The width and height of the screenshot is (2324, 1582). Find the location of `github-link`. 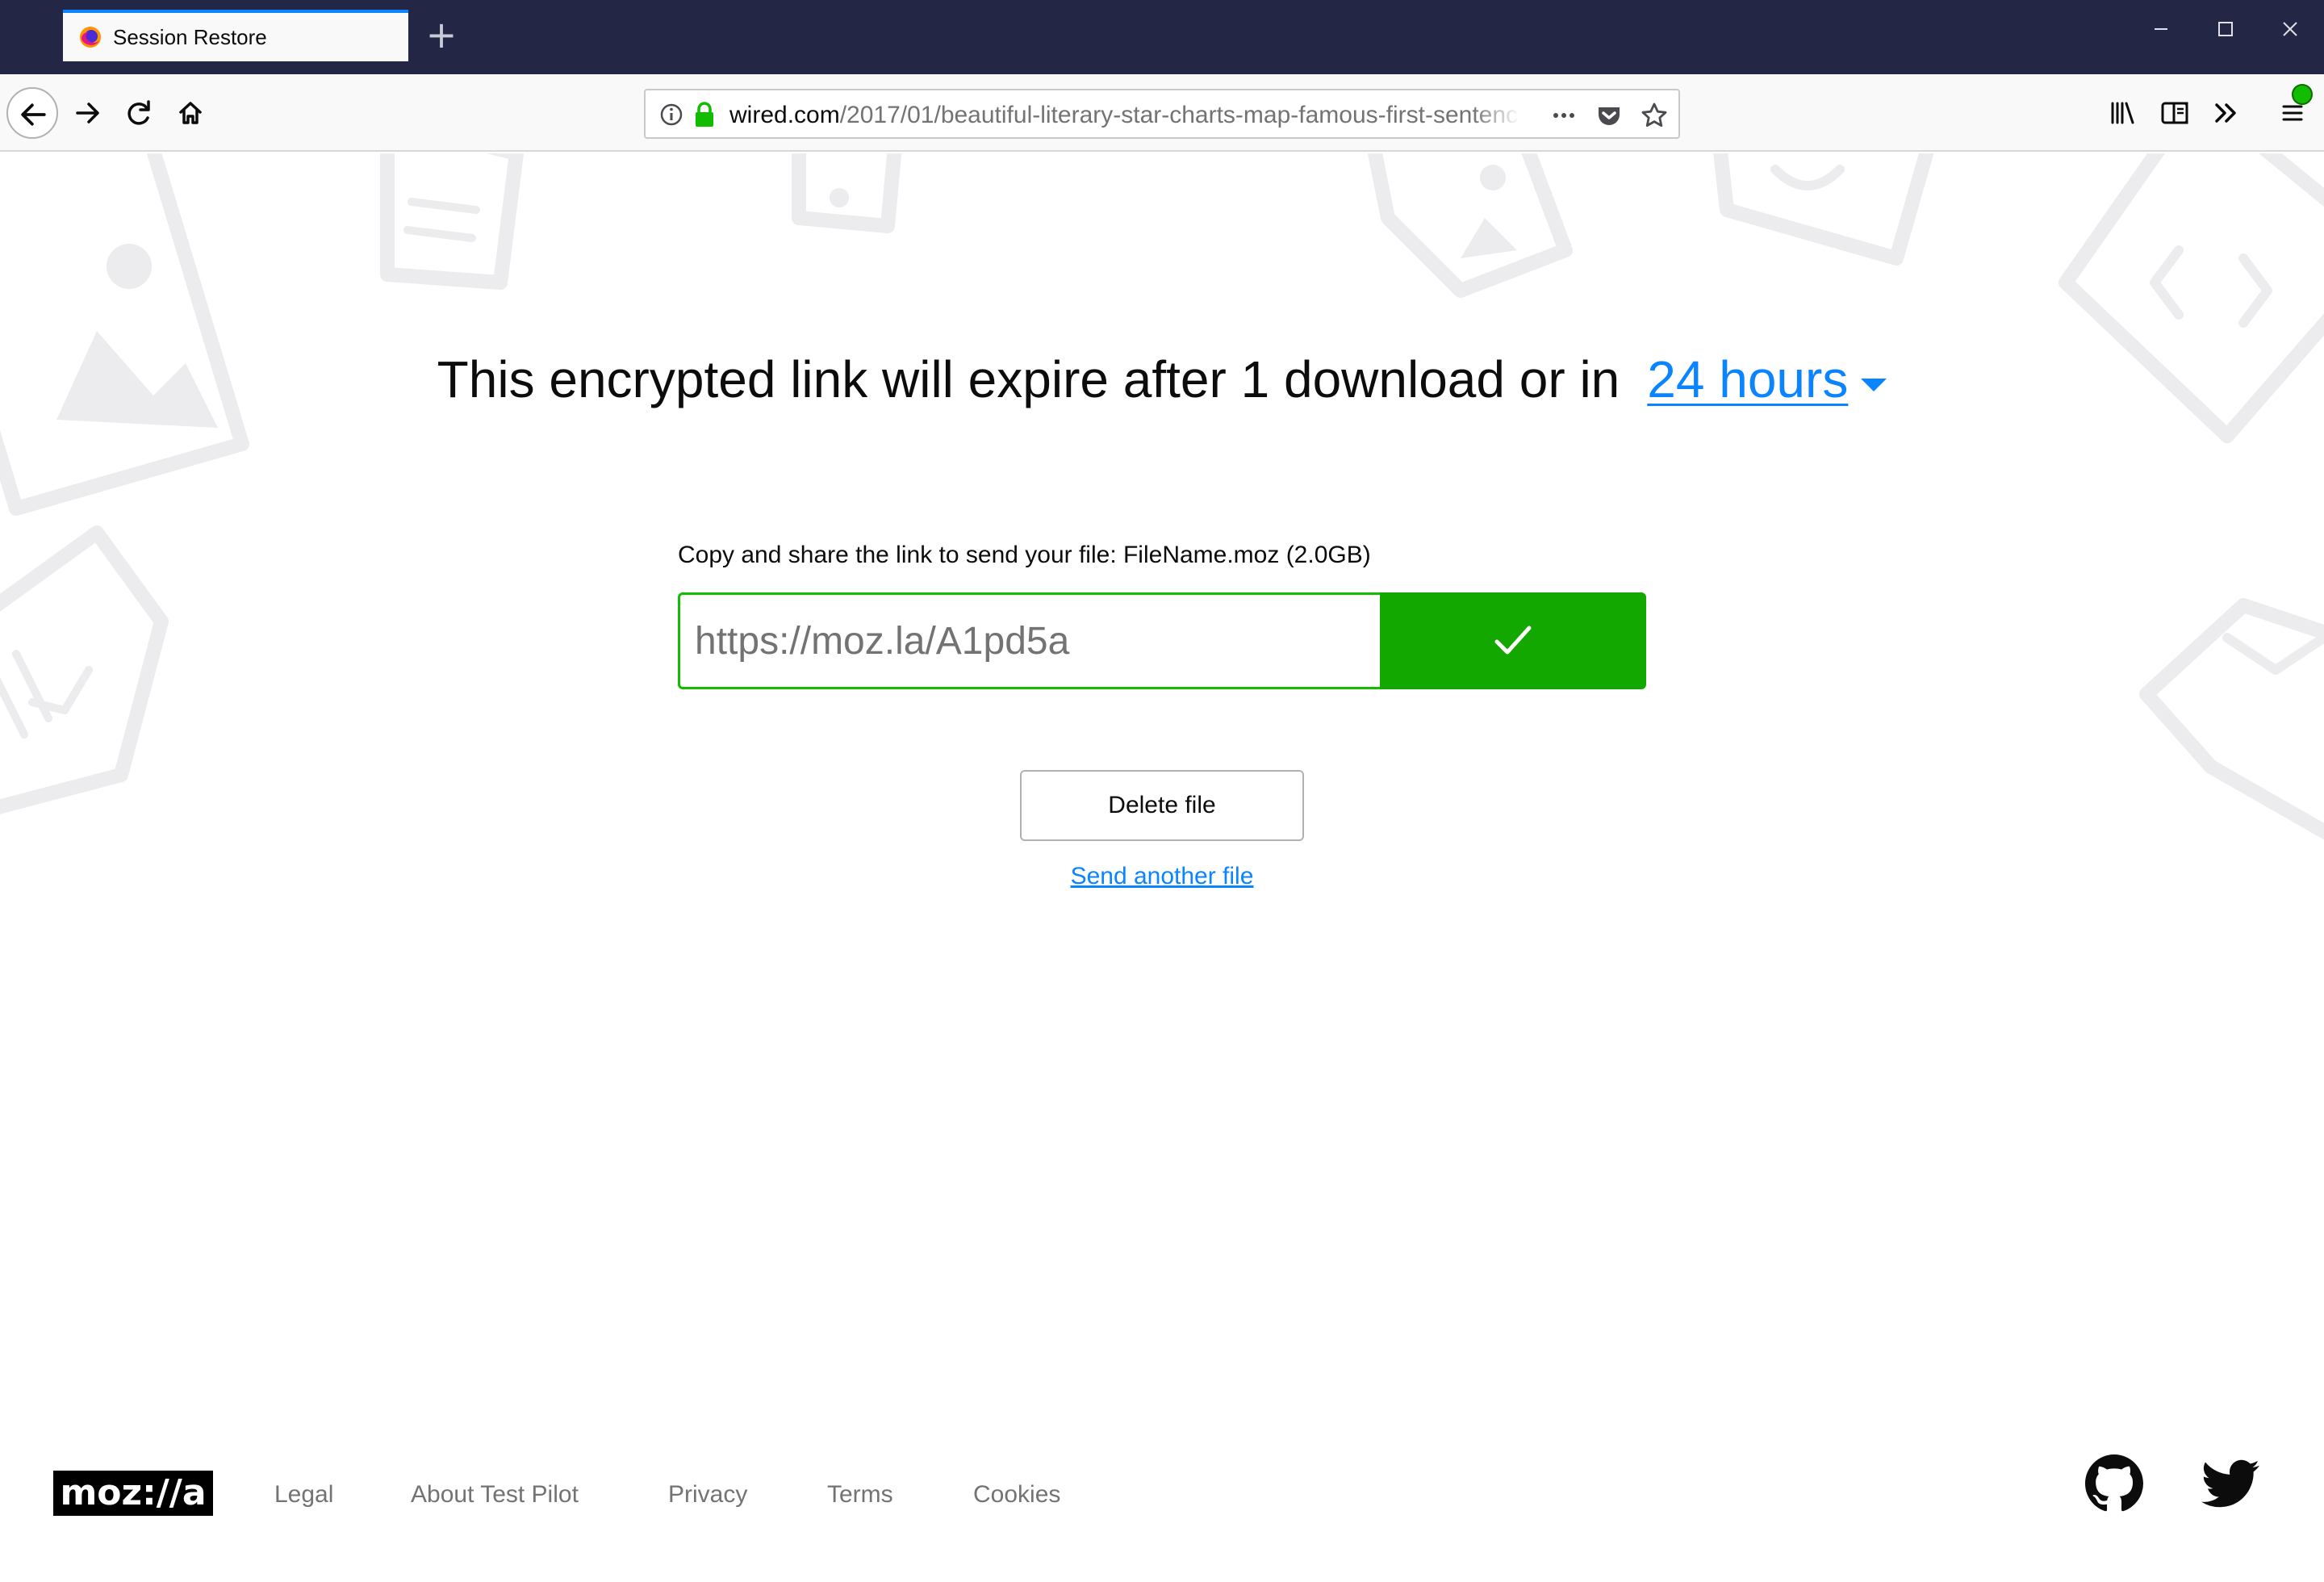

github-link is located at coordinates (2114, 1483).